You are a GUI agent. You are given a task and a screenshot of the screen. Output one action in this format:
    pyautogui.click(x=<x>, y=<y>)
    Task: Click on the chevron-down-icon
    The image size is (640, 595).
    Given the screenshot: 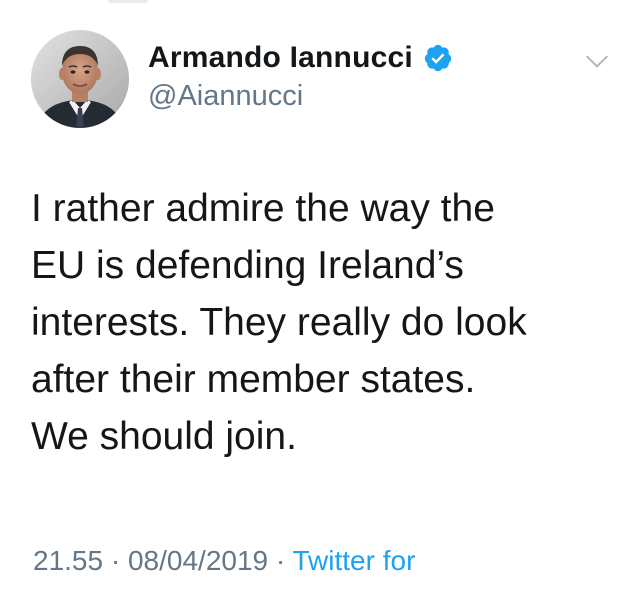 What is the action you would take?
    pyautogui.click(x=597, y=61)
    